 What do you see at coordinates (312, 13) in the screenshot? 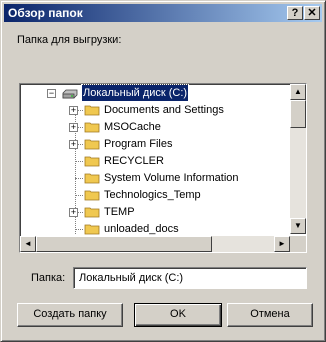
I see `close-button: ✕` at bounding box center [312, 13].